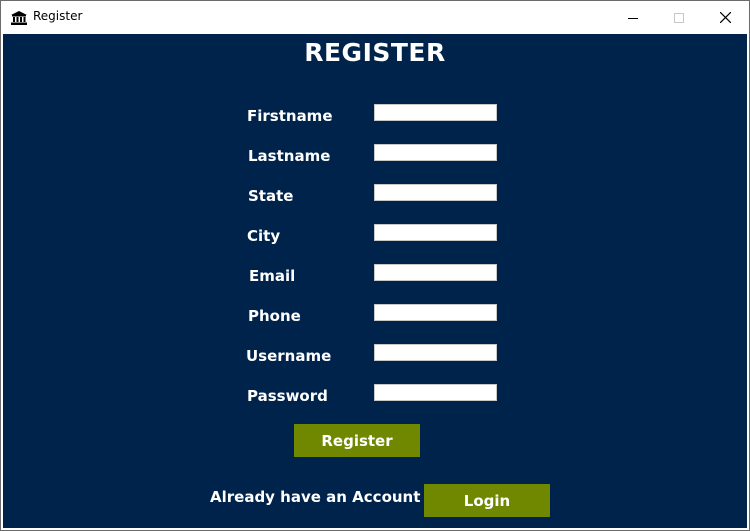 Image resolution: width=750 pixels, height=531 pixels. I want to click on already-account-text: Already have an Account, so click(315, 497).